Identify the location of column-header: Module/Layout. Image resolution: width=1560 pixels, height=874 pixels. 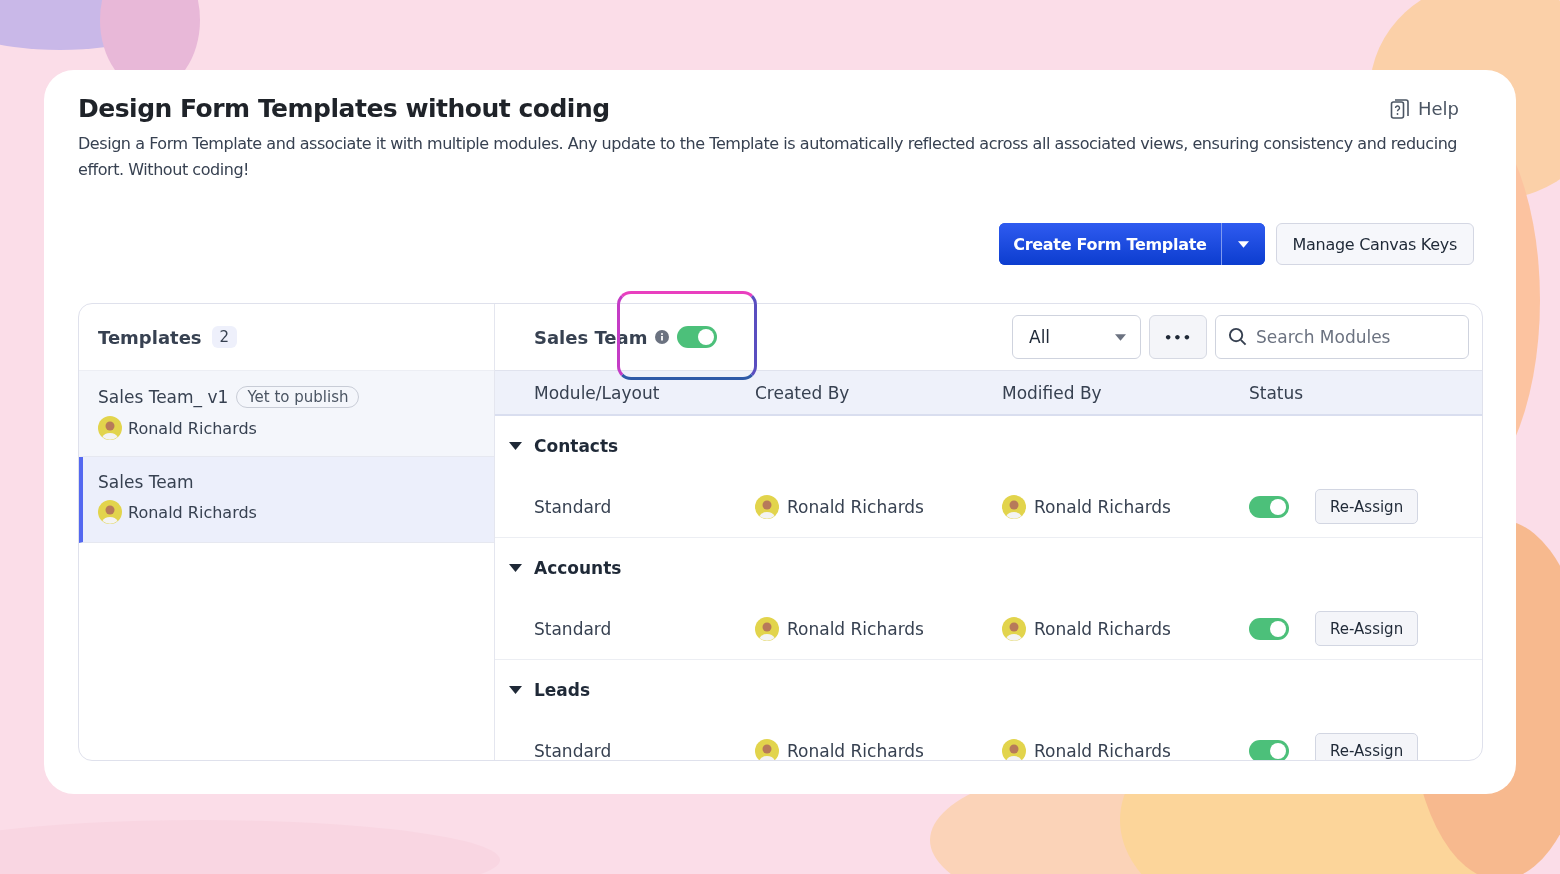
(597, 392).